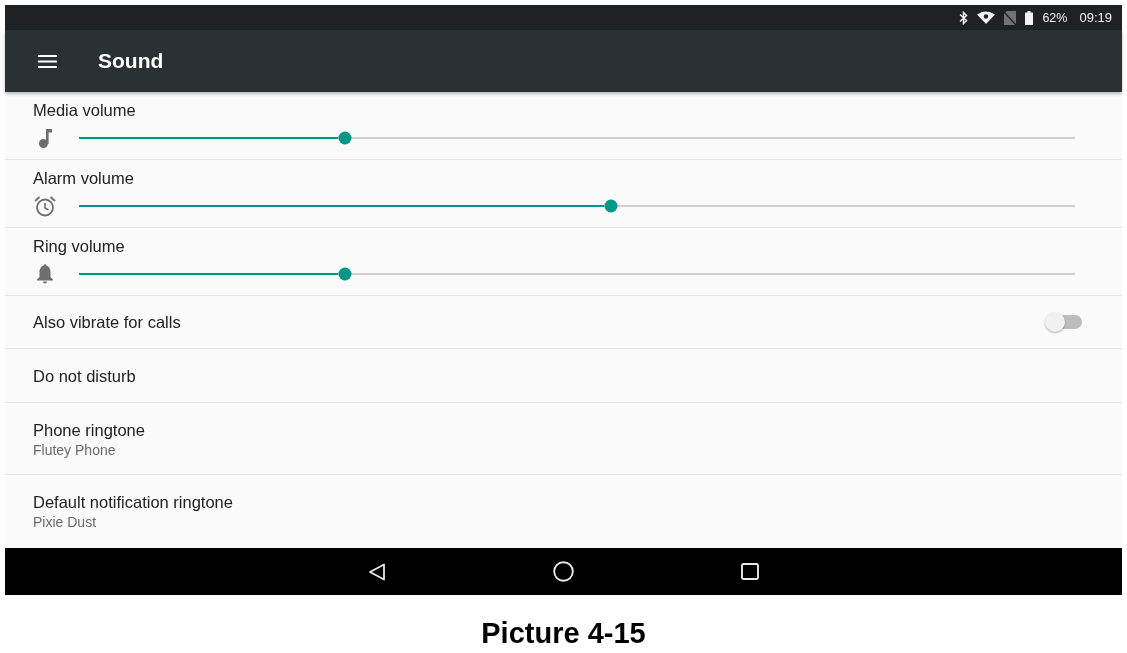  I want to click on setting-title: Default notification ringtone, so click(133, 502).